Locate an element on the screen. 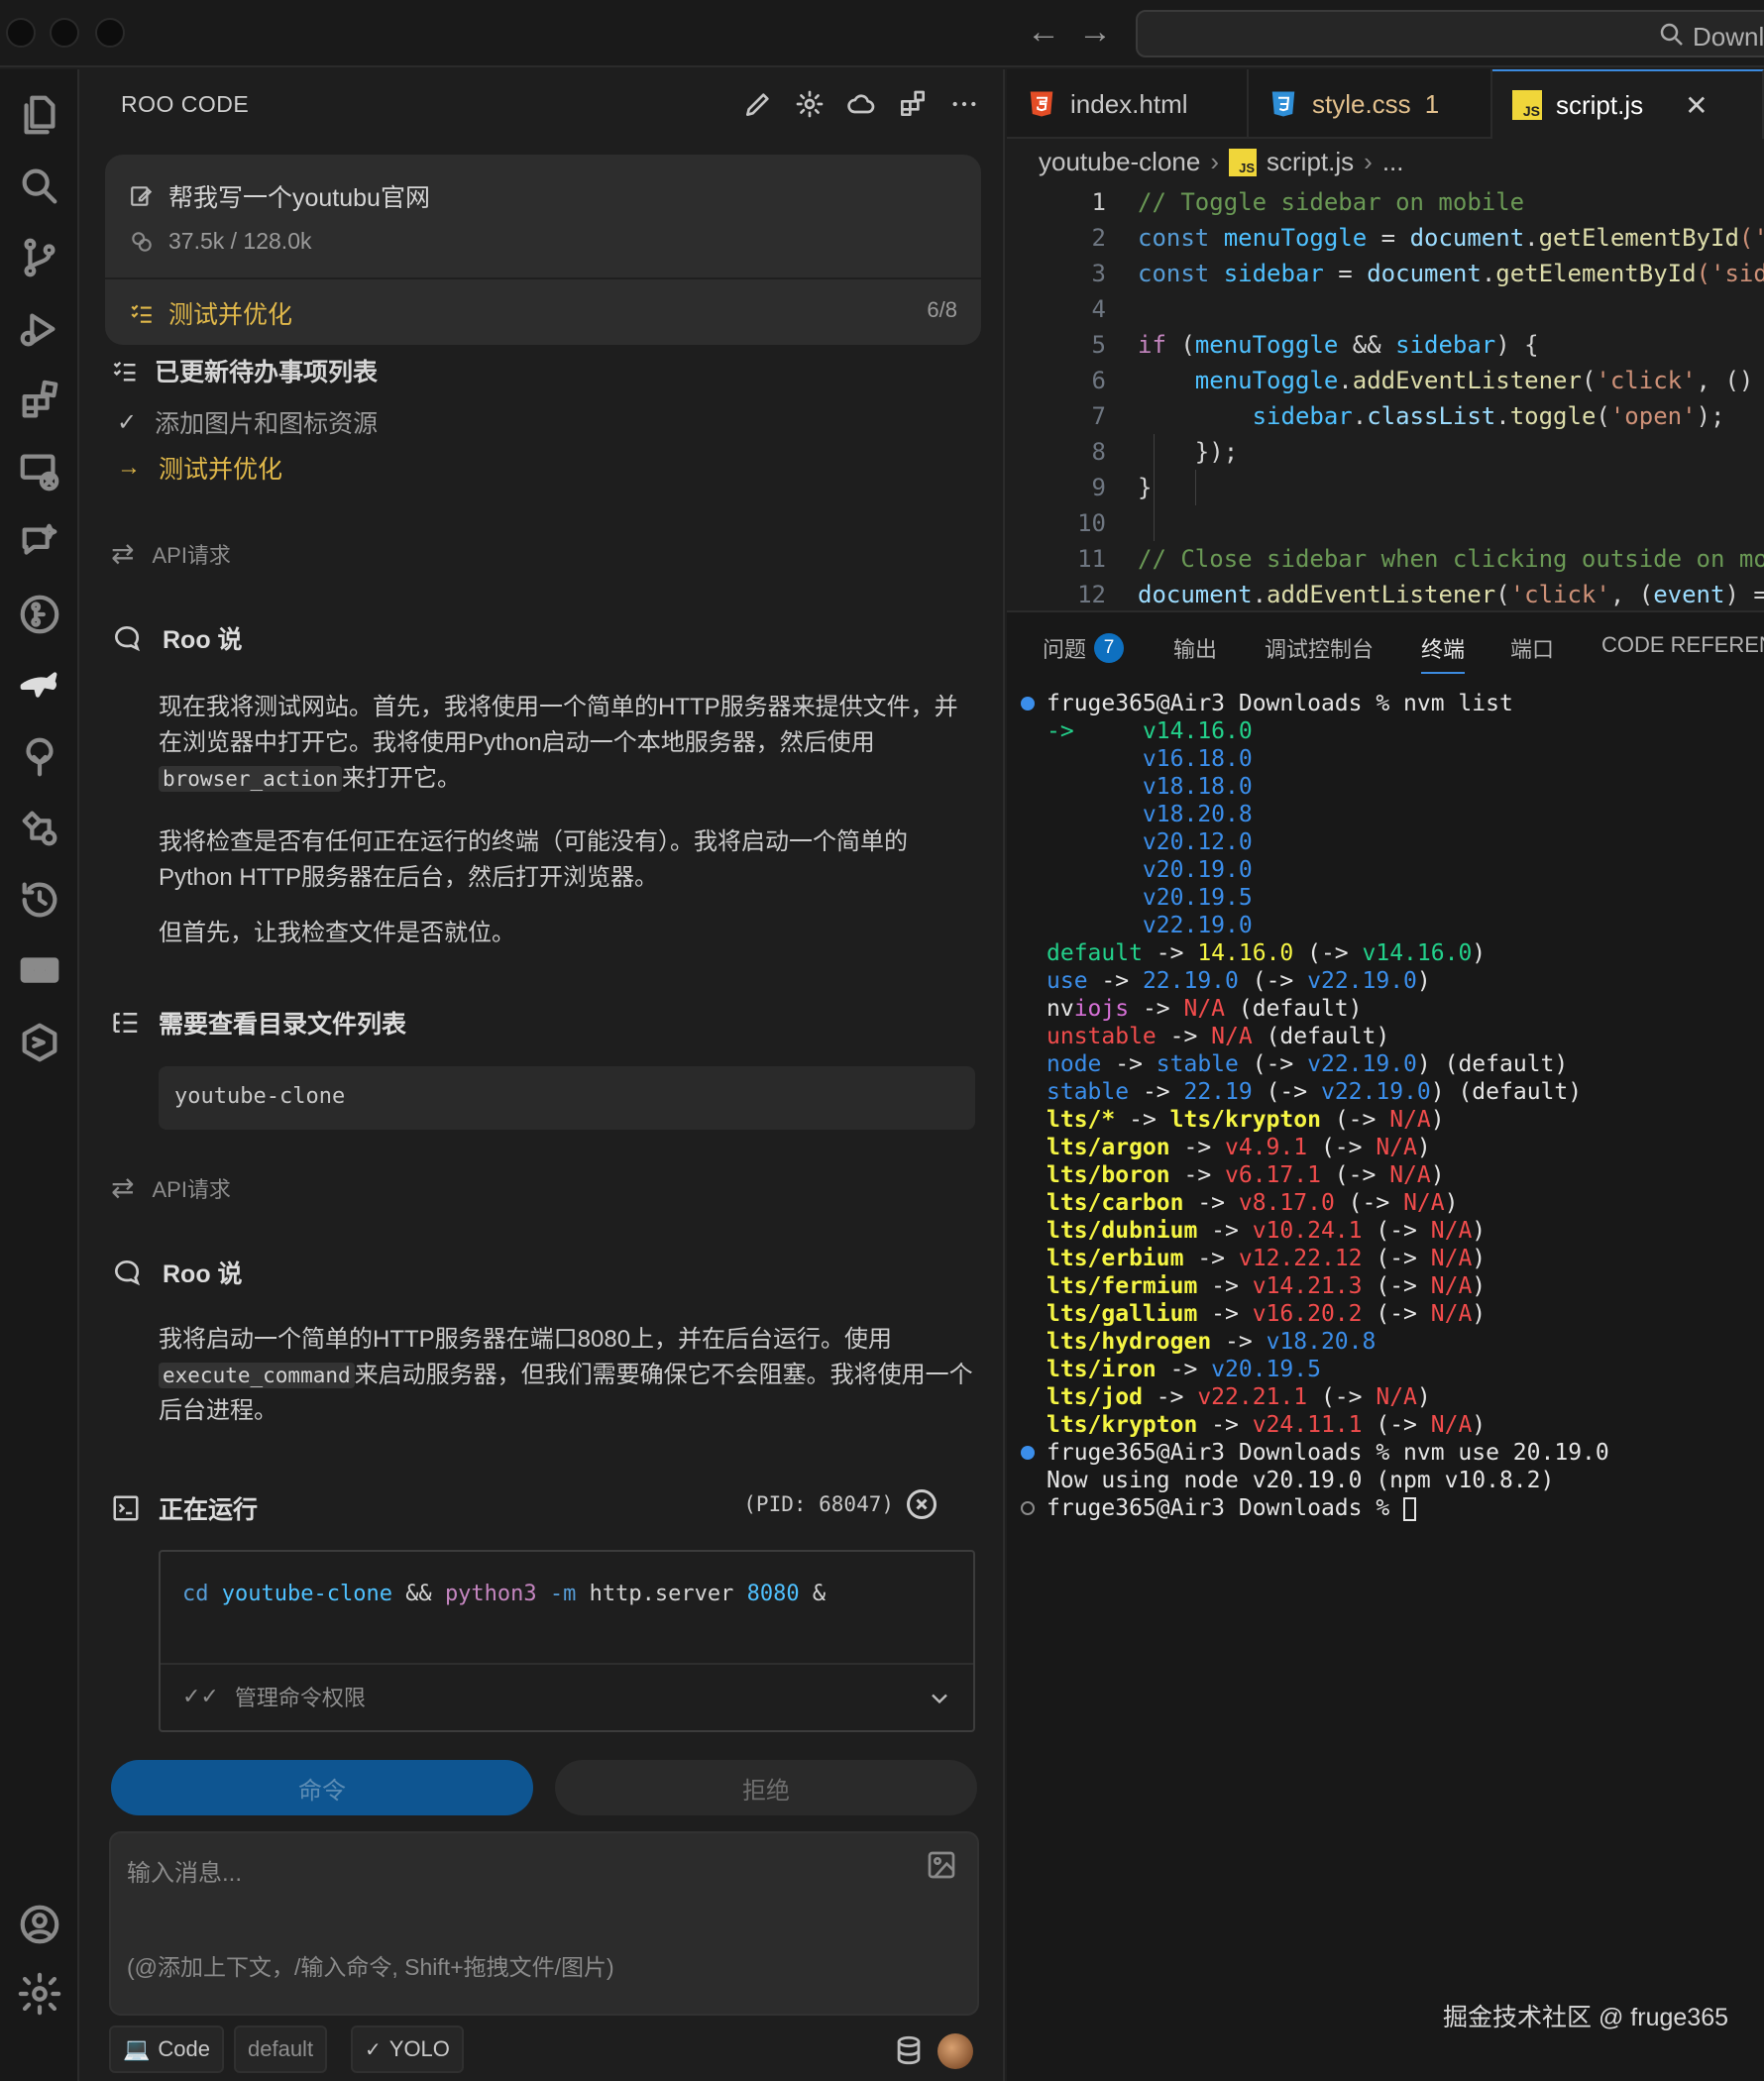 Image resolution: width=1764 pixels, height=2081 pixels. history-icon is located at coordinates (39, 900).